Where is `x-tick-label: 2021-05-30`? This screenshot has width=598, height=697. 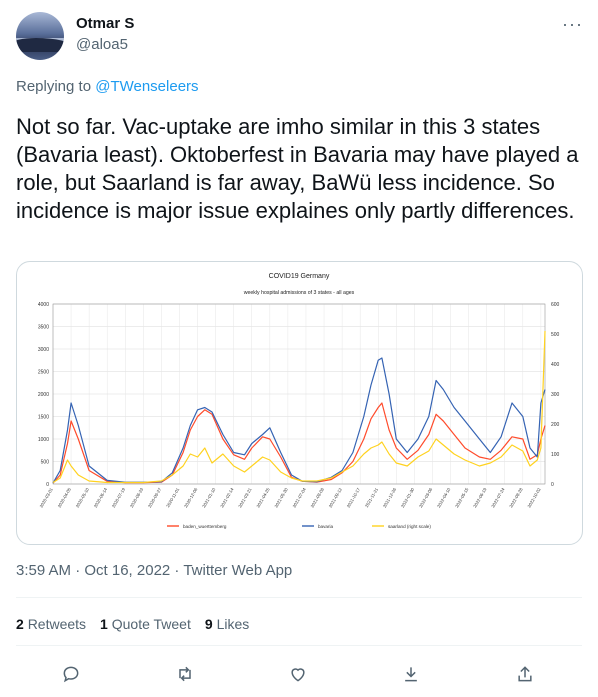 x-tick-label: 2021-05-30 is located at coordinates (281, 497).